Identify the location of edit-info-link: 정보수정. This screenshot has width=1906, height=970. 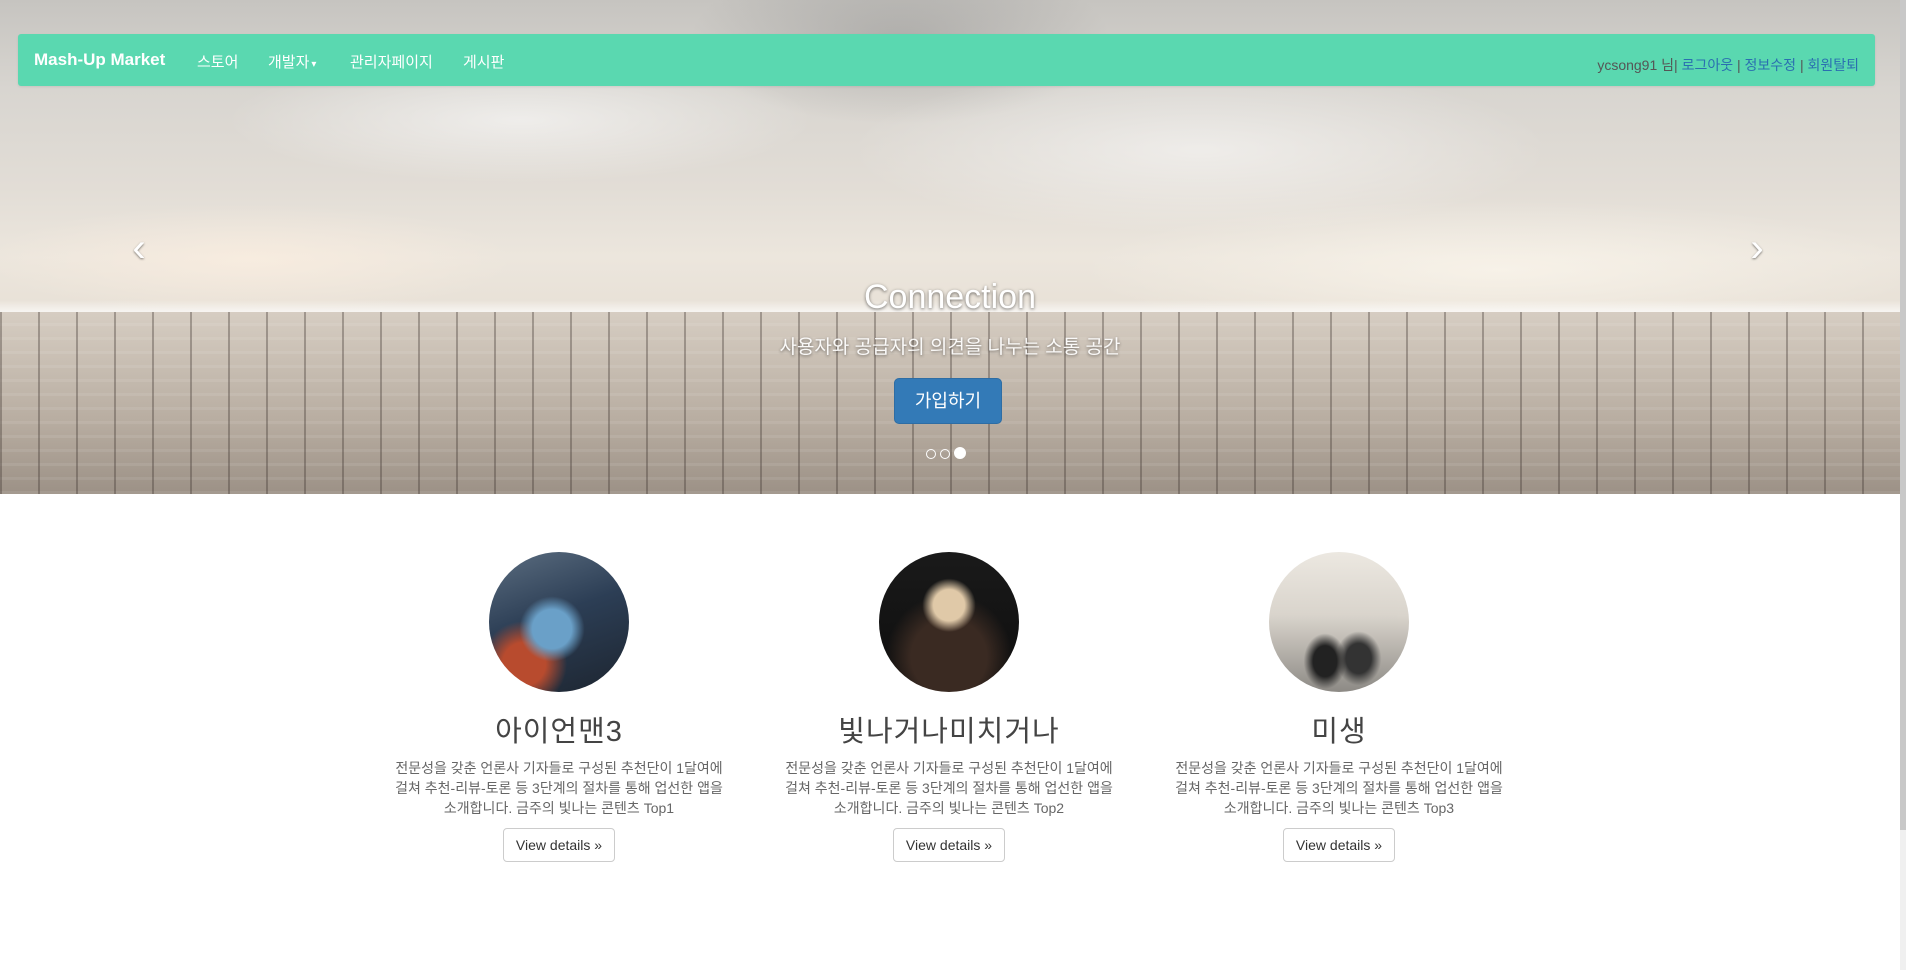
(1771, 65).